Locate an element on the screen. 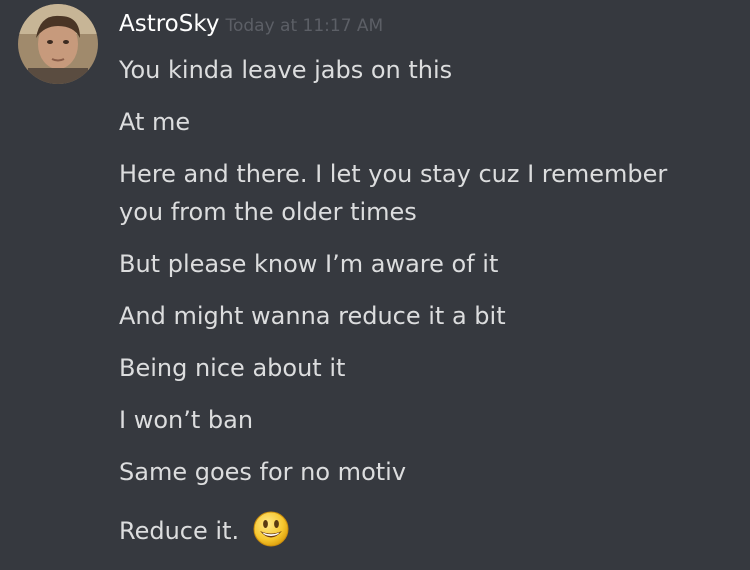 This screenshot has width=750, height=570. avatar-image is located at coordinates (58, 44).